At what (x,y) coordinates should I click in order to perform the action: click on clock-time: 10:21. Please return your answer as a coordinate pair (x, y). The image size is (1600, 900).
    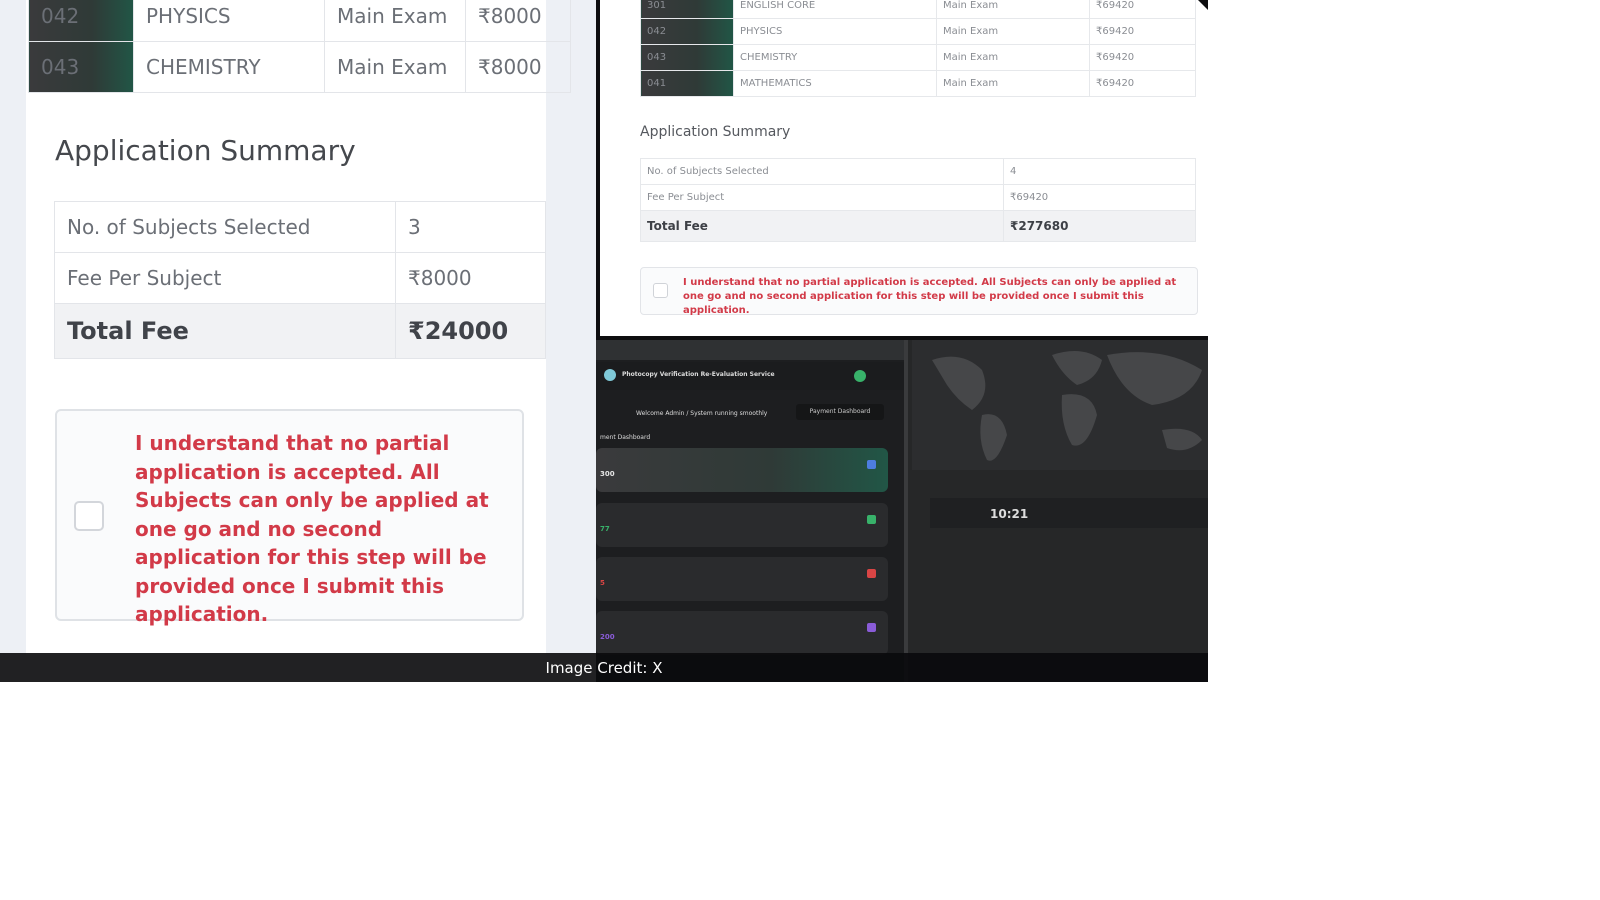
    Looking at the image, I should click on (1009, 514).